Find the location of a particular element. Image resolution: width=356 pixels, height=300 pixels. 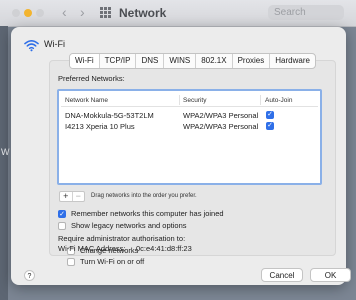

legacy-networks-checkbox is located at coordinates (62, 225).